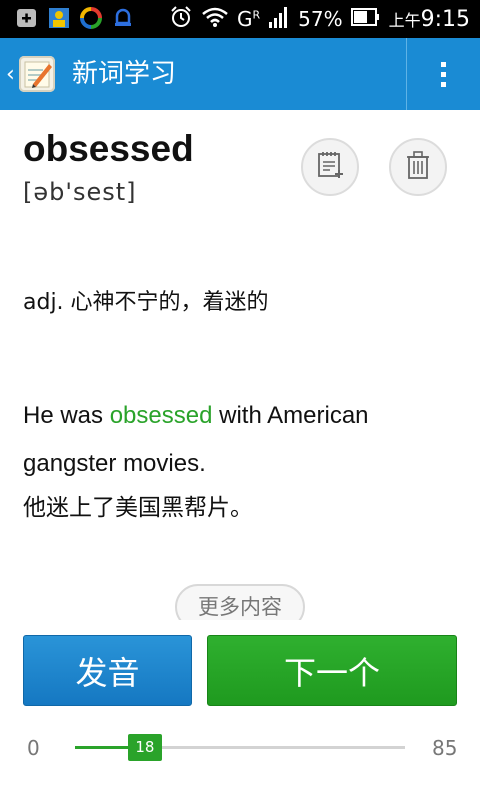  Describe the element at coordinates (123, 18) in the screenshot. I see `notification-icon` at that location.